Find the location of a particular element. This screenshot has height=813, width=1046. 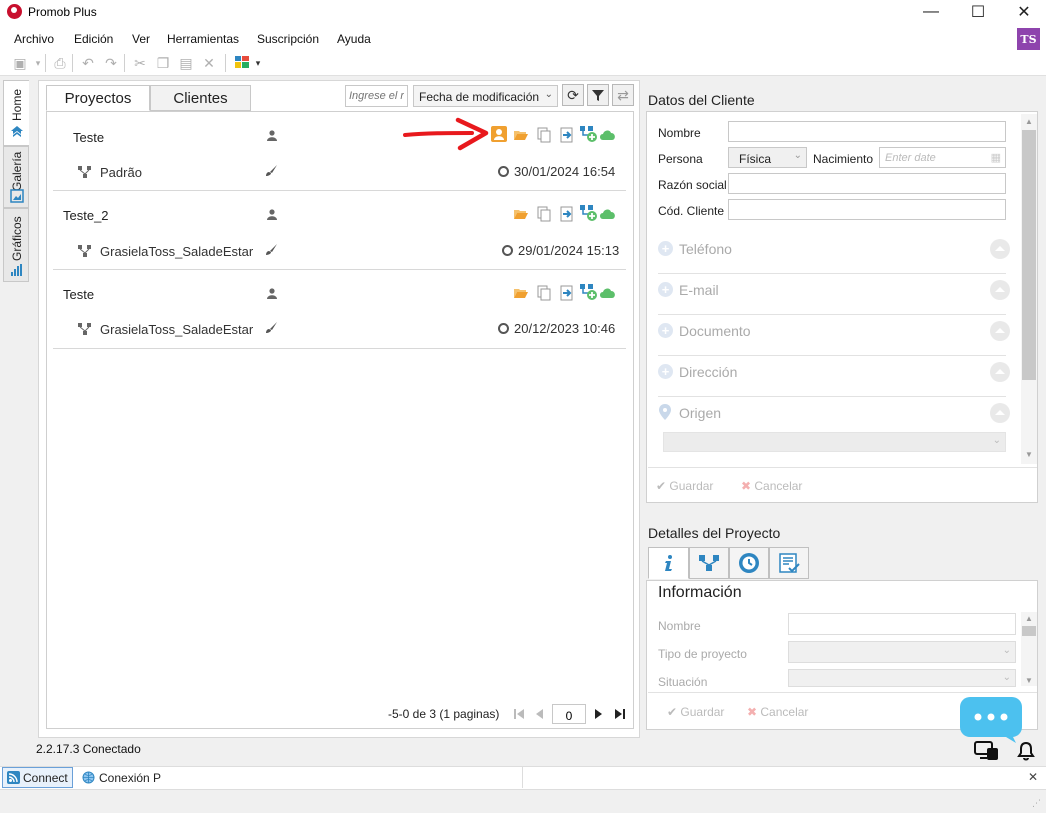

collapse-origin-icon is located at coordinates (1000, 413).